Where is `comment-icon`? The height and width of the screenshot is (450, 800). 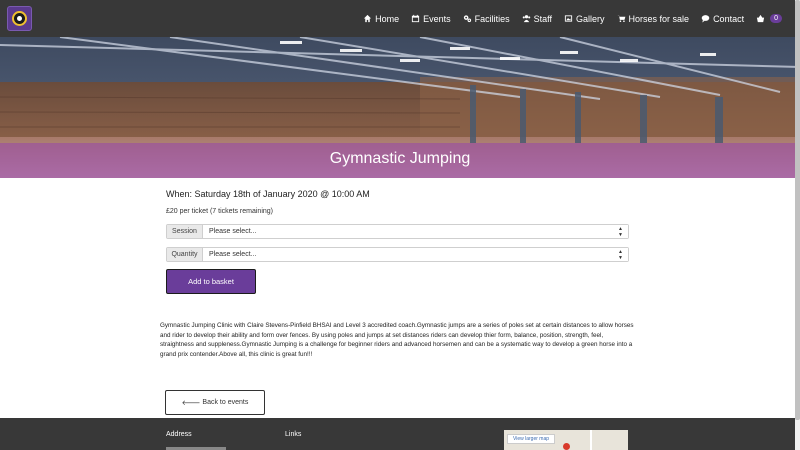 comment-icon is located at coordinates (705, 19).